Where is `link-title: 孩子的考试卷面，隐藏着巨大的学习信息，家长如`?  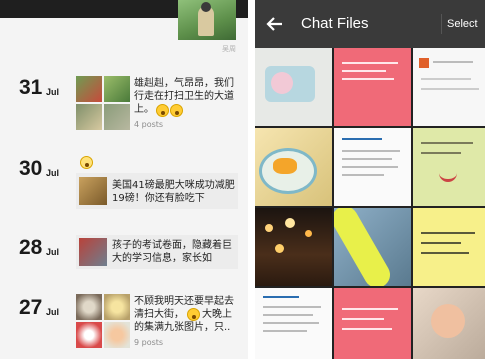
link-title: 孩子的考试卷面，隐藏着巨大的学习信息，家长如 is located at coordinates (172, 252).